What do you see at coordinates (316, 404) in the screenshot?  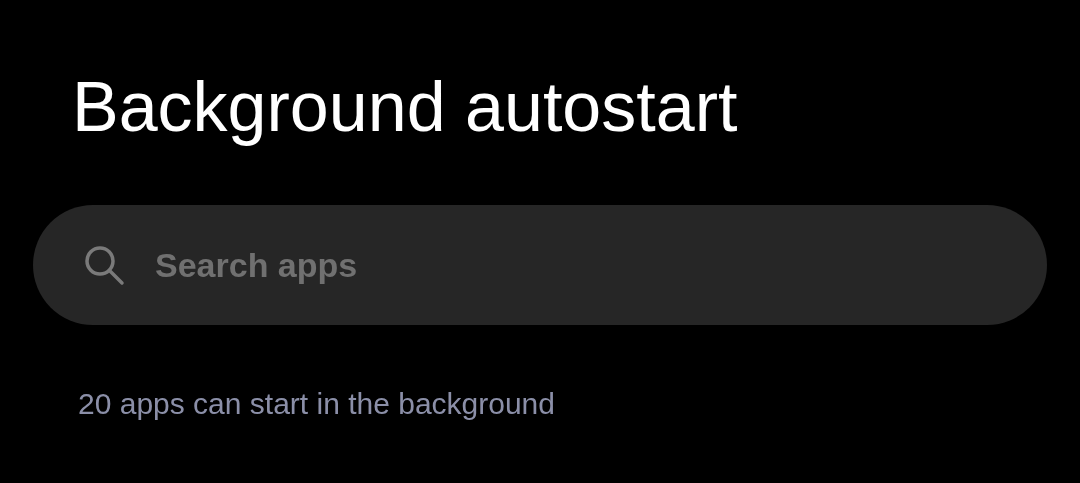 I see `apps-count-text: 20 apps can start in the background` at bounding box center [316, 404].